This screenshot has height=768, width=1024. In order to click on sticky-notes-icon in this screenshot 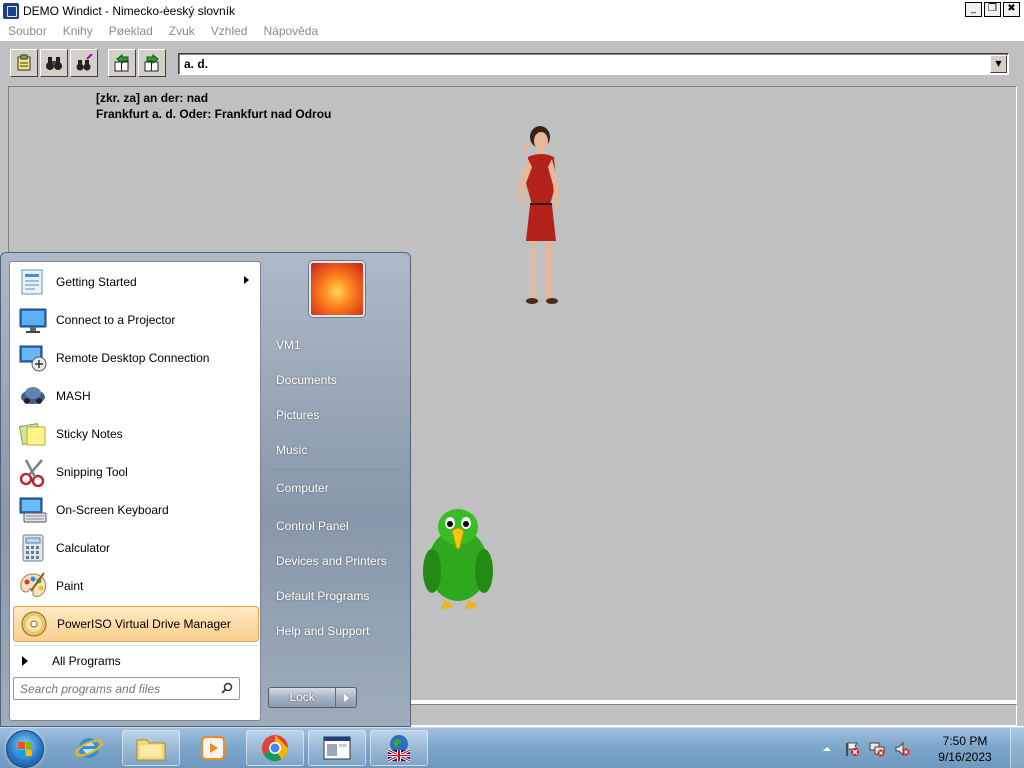, I will do `click(32, 434)`.